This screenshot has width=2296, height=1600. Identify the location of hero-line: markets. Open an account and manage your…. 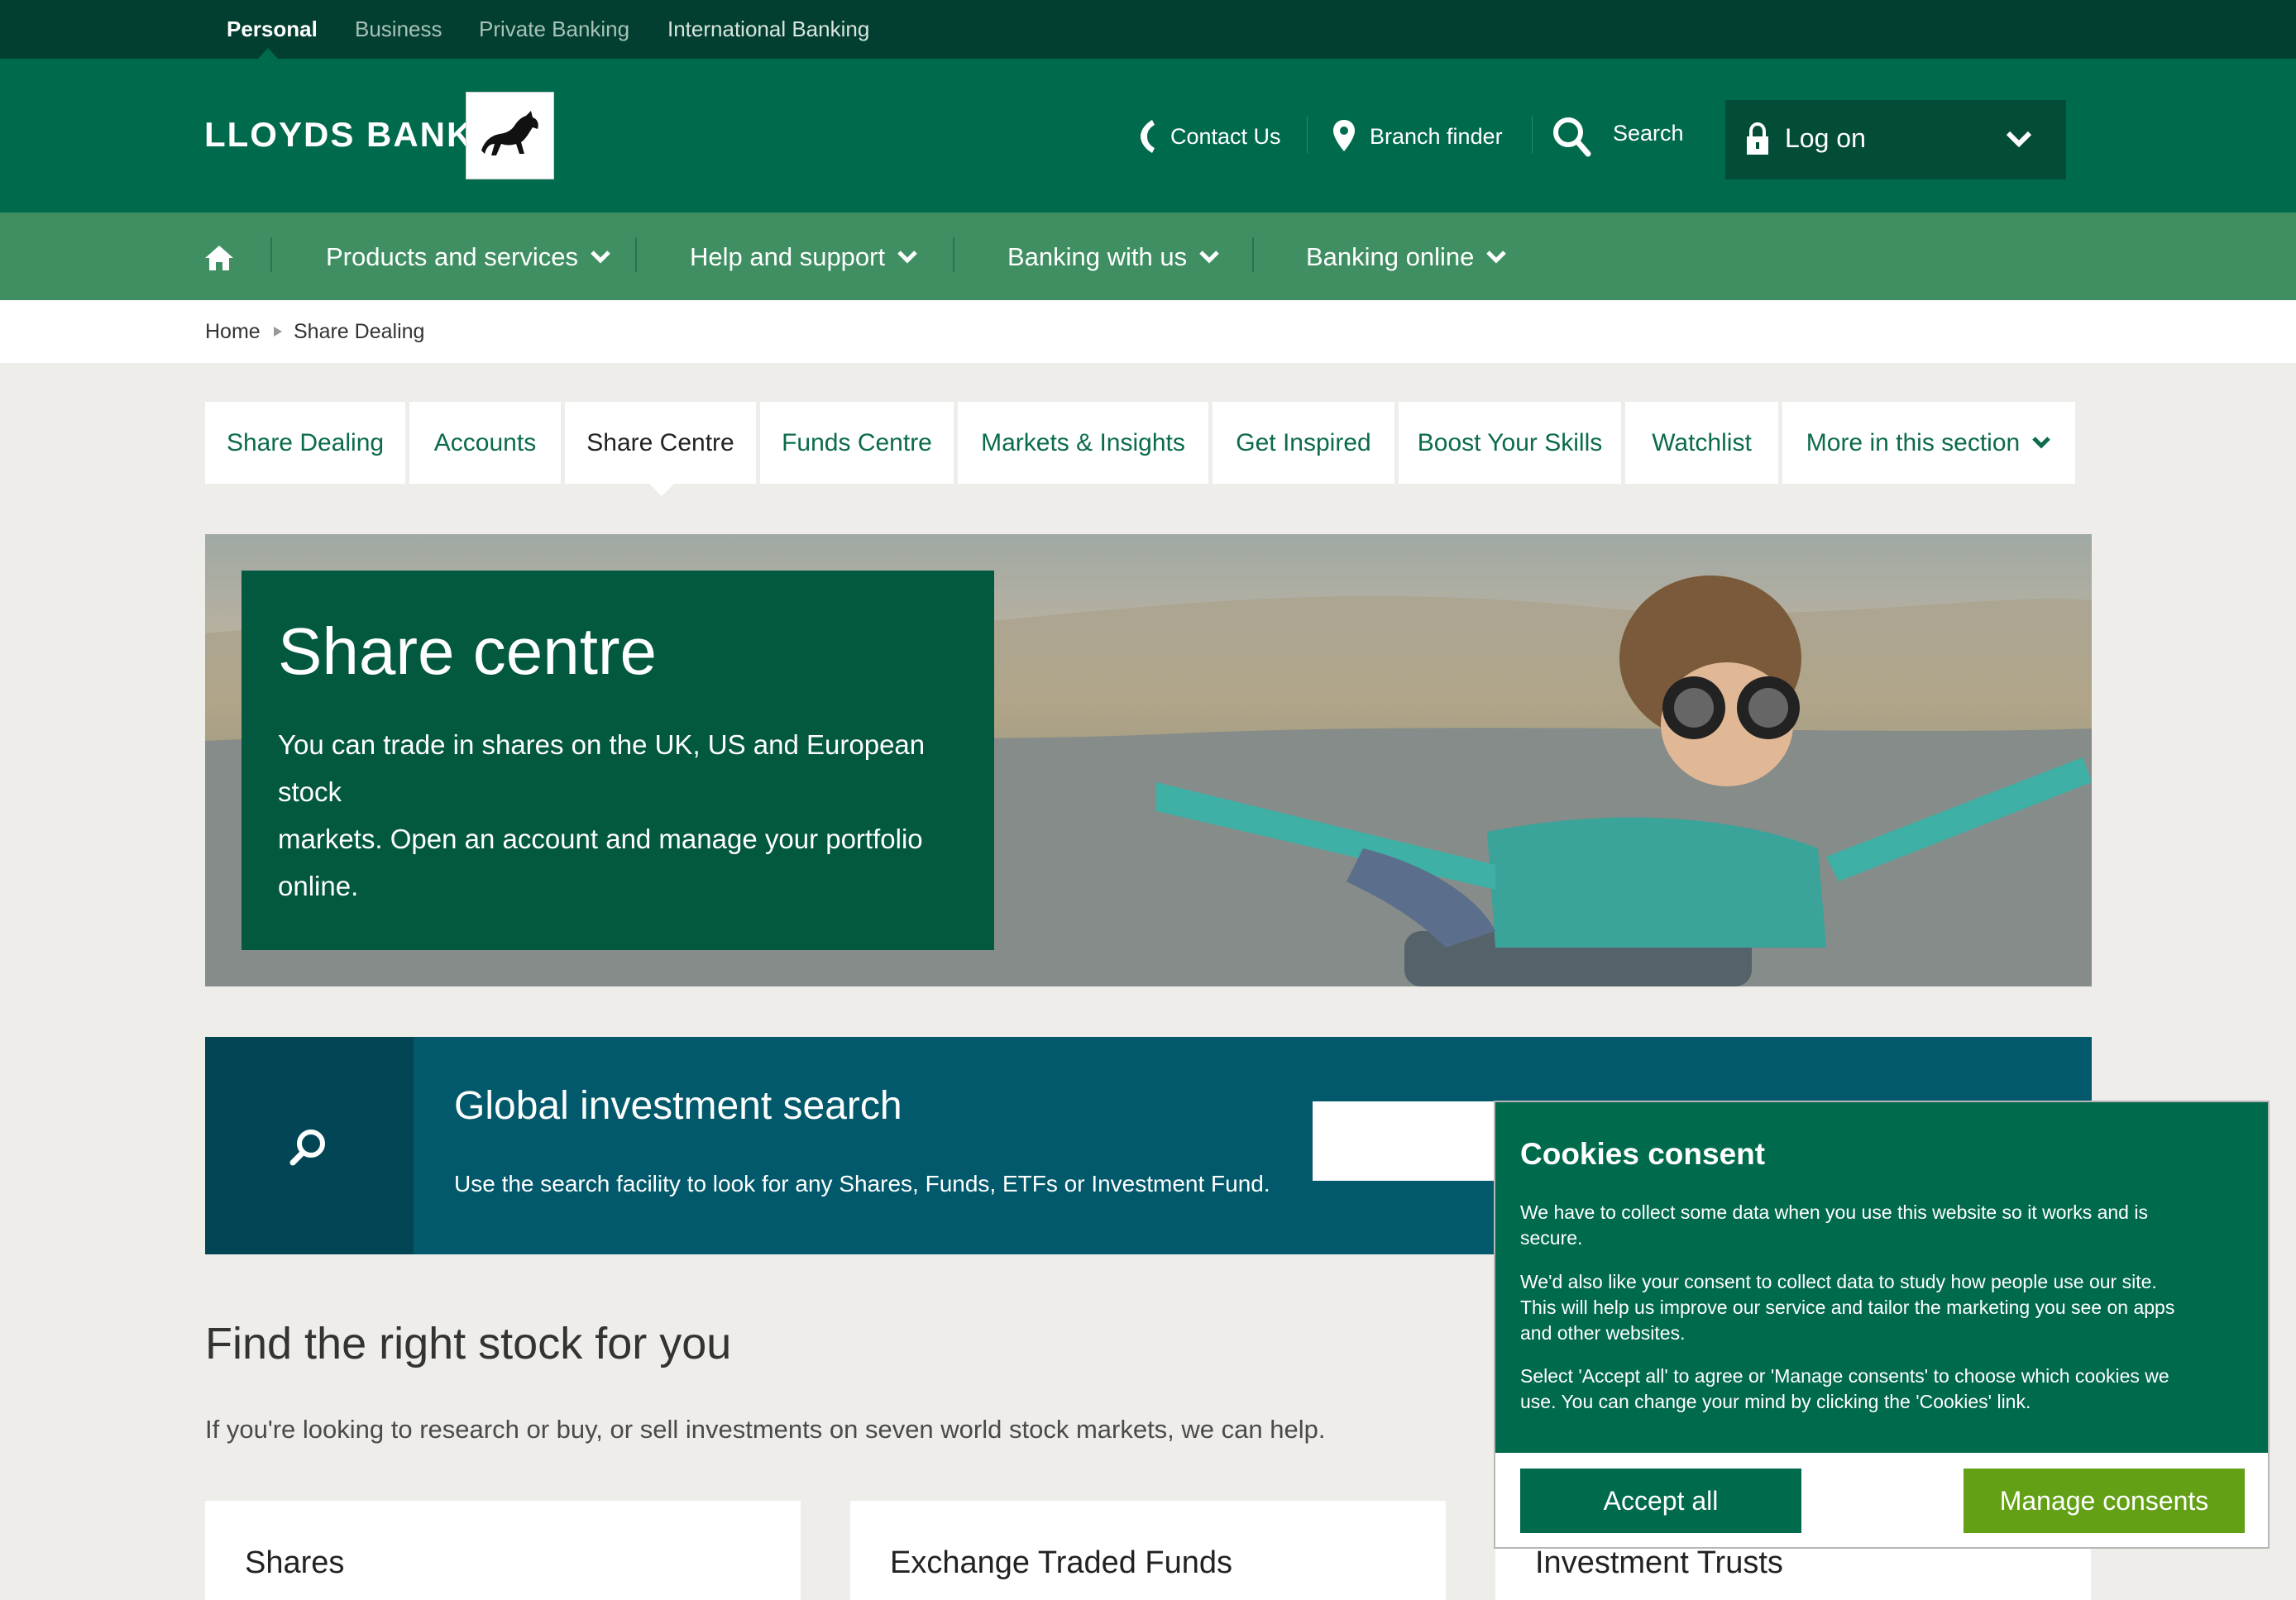
(600, 839).